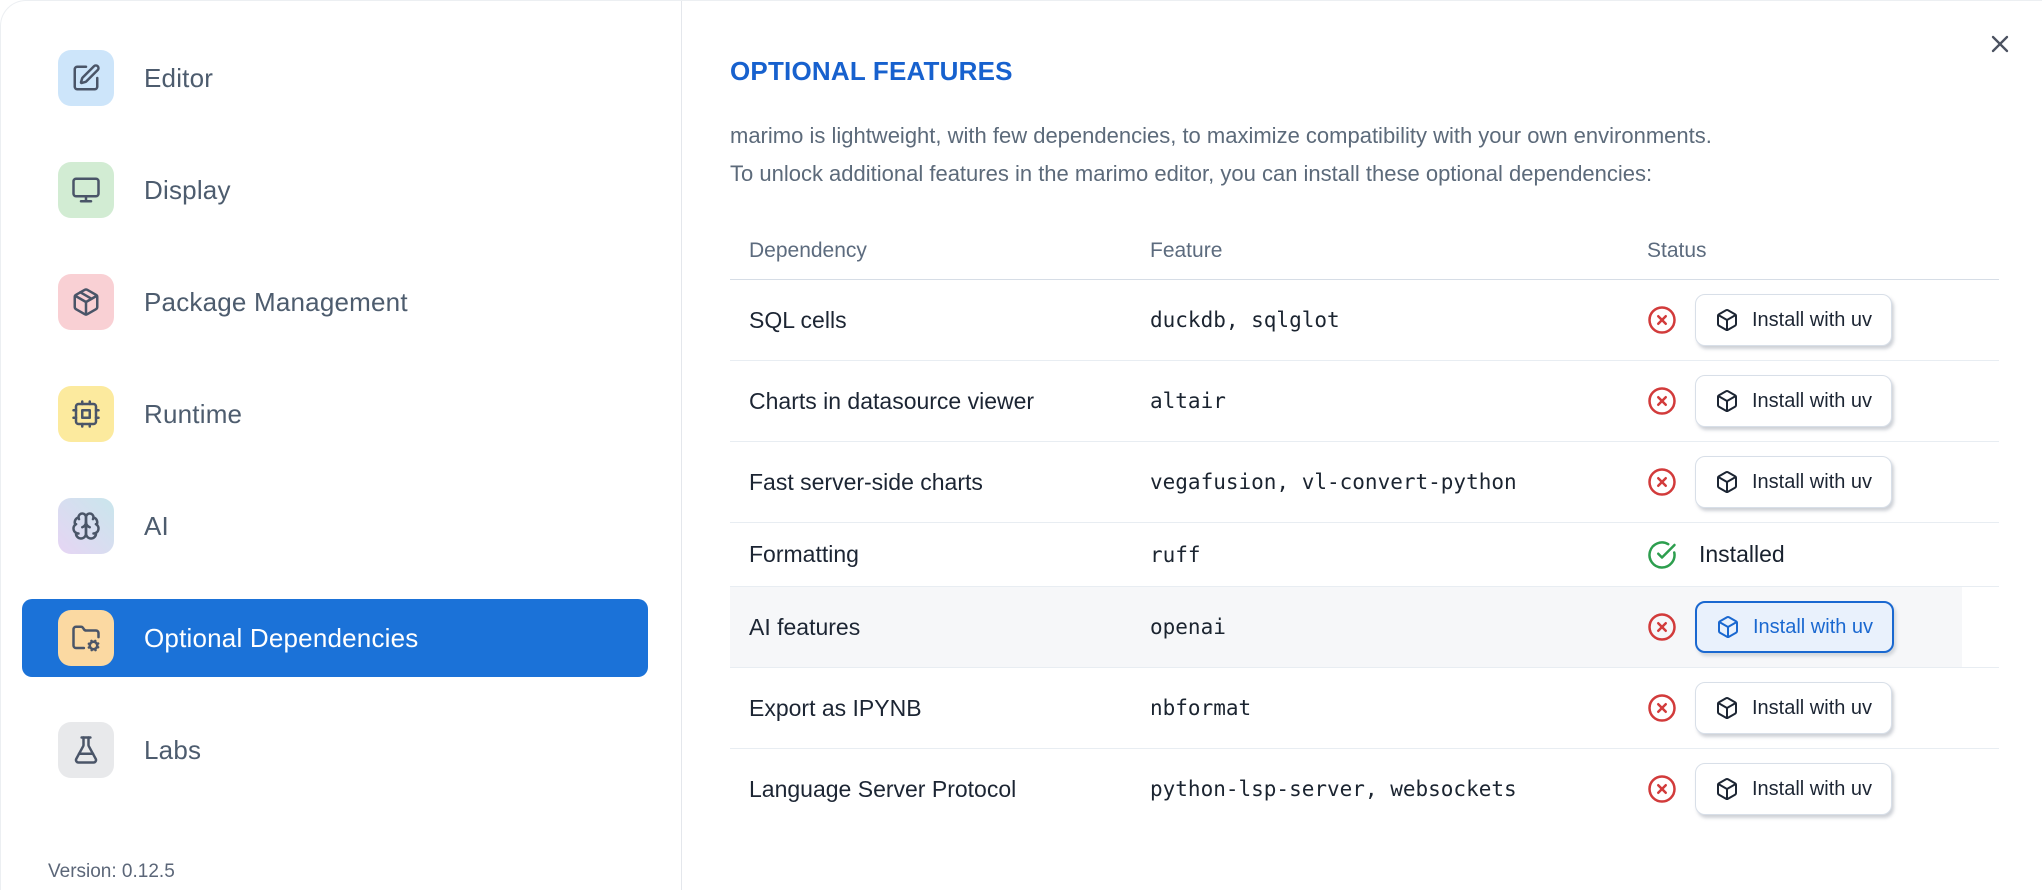 Image resolution: width=2042 pixels, height=890 pixels. I want to click on folder-cog-icon-box, so click(86, 638).